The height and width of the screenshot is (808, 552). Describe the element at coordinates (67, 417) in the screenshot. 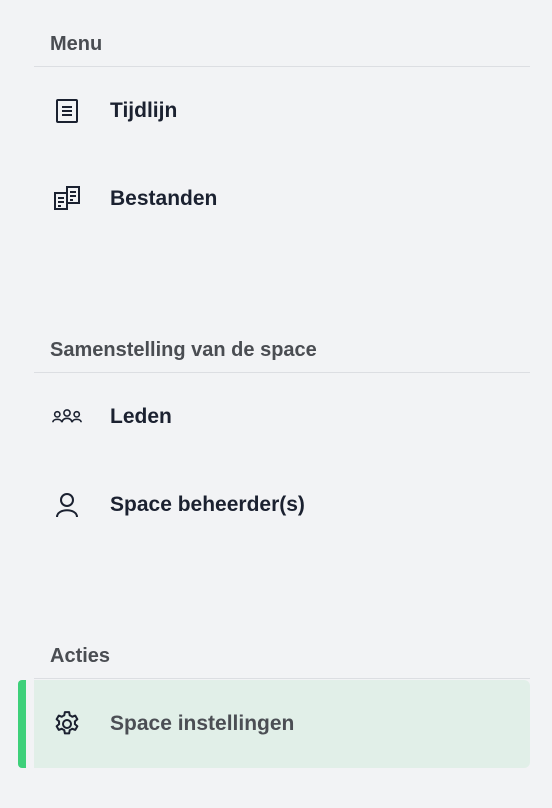

I see `users-group-icon` at that location.